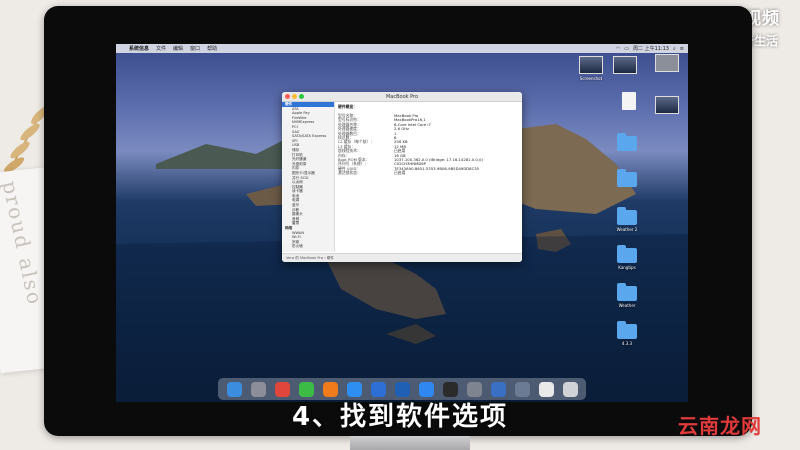  What do you see at coordinates (287, 96) in the screenshot?
I see `close-button` at bounding box center [287, 96].